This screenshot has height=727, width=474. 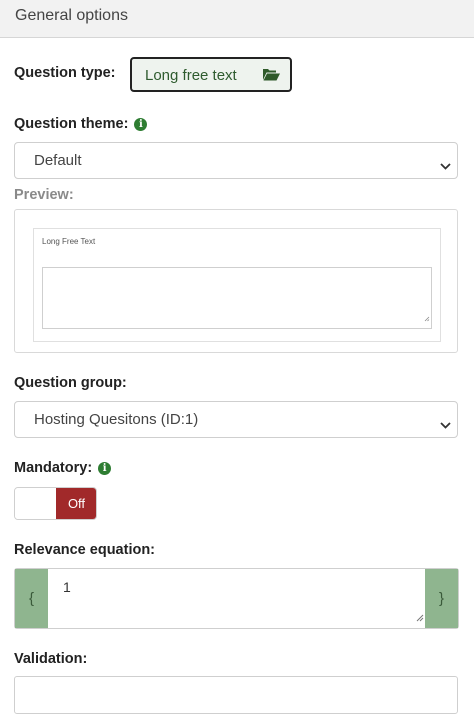 What do you see at coordinates (69, 241) in the screenshot?
I see `preview-question-title: Long Free Text` at bounding box center [69, 241].